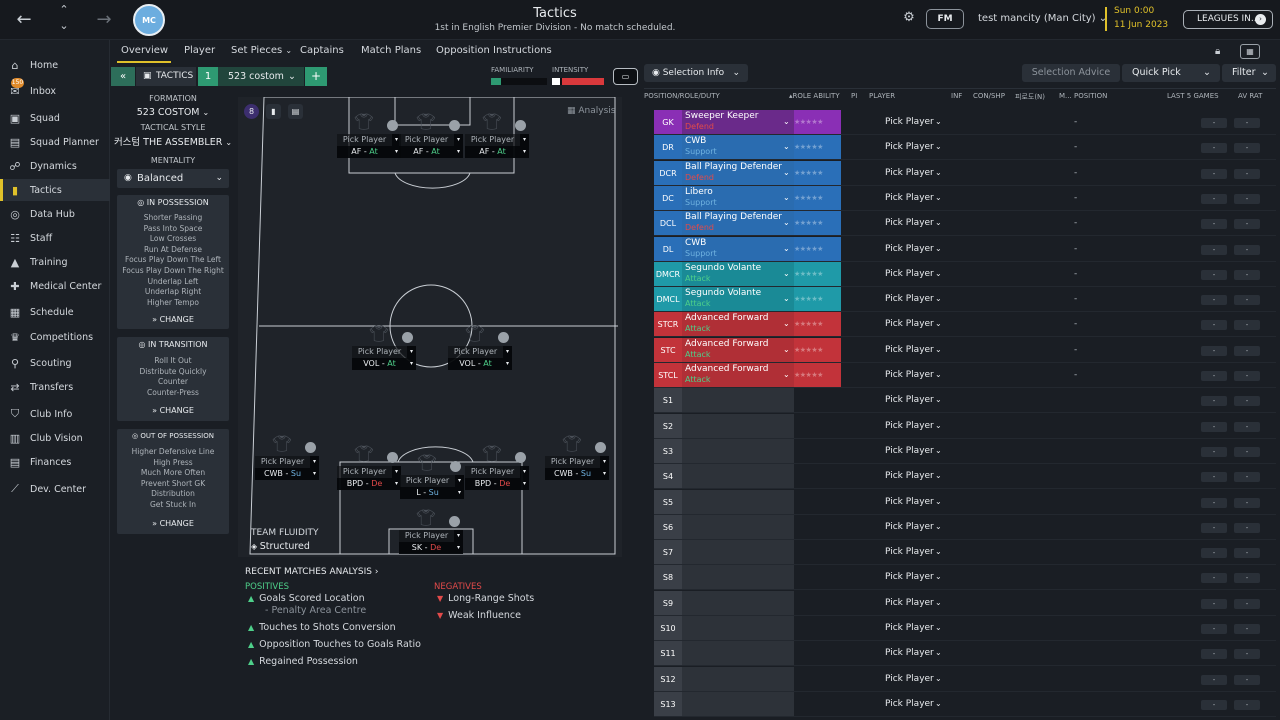 This screenshot has width=1280, height=720. I want to click on role-cell: Ball Playing Defender Defend ⌄, so click(738, 173).